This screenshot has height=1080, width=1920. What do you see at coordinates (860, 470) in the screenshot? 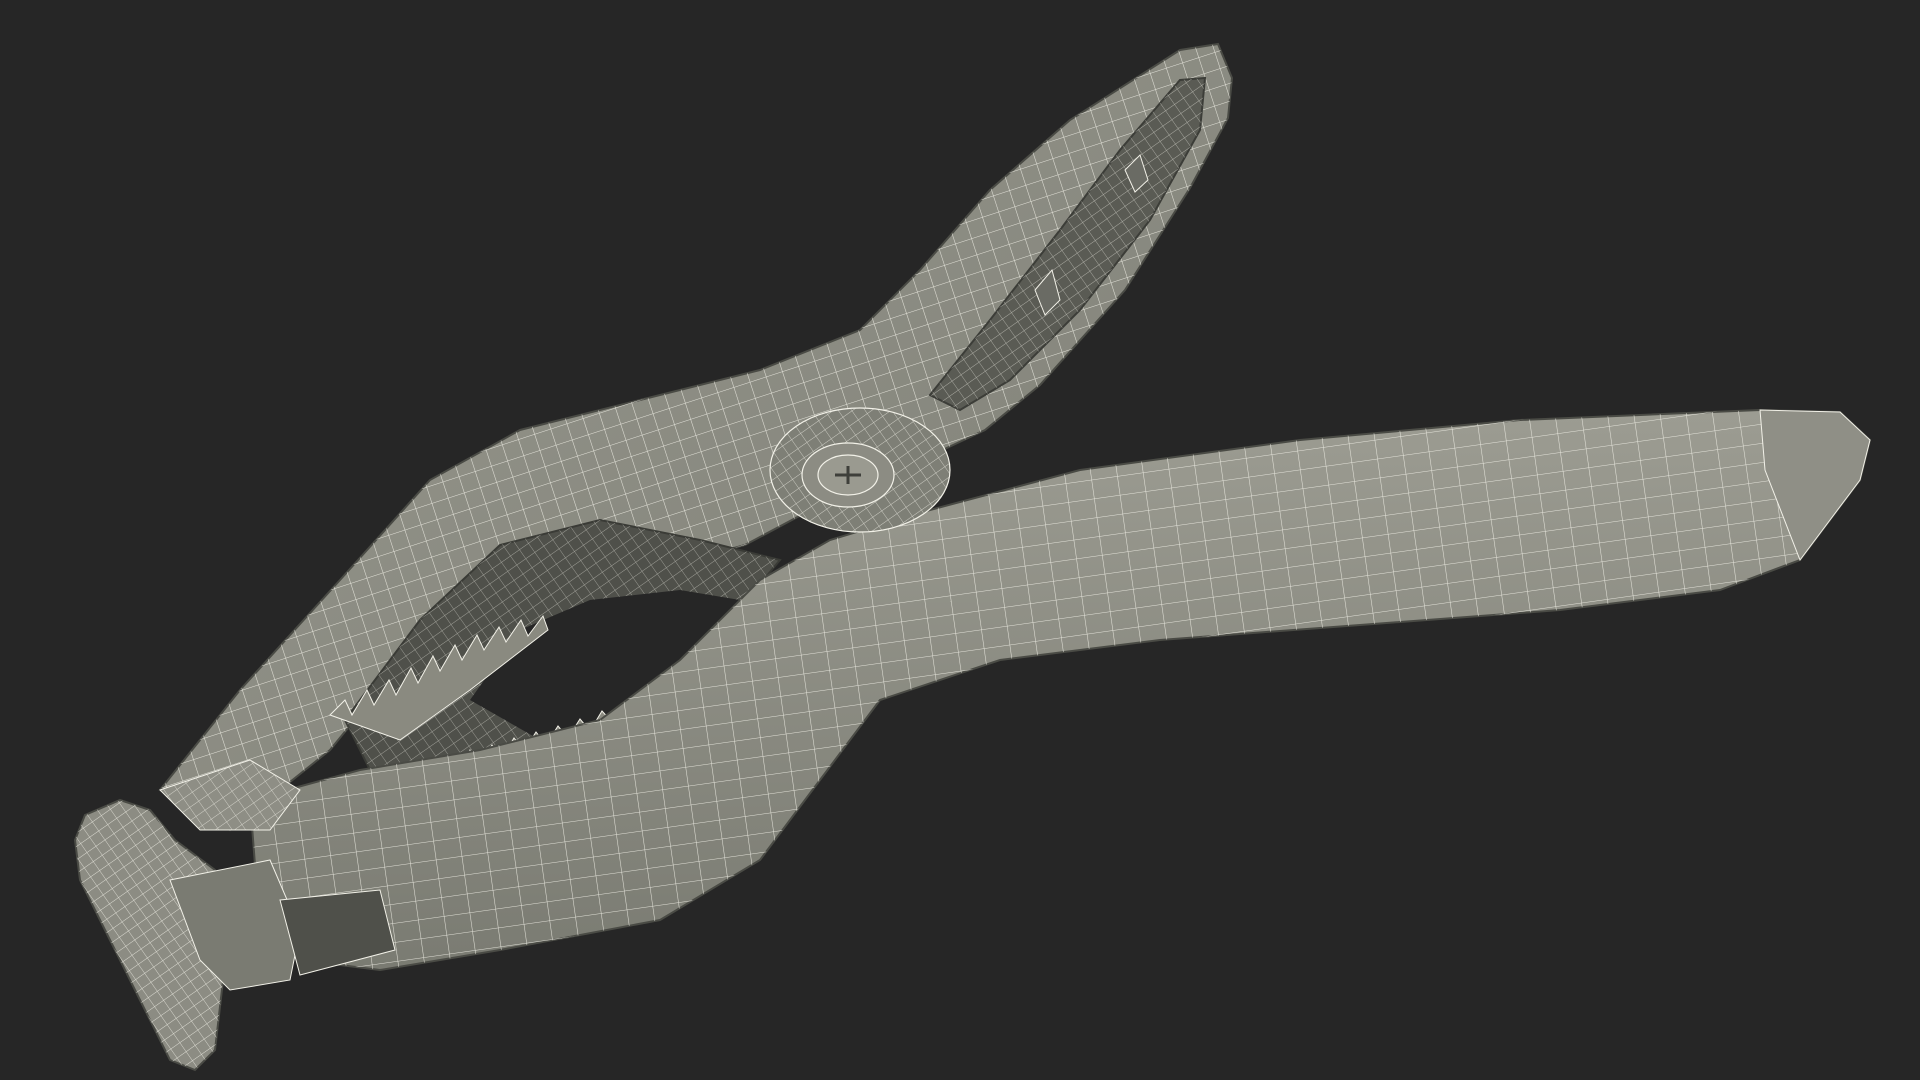
I see `pivot-screw` at bounding box center [860, 470].